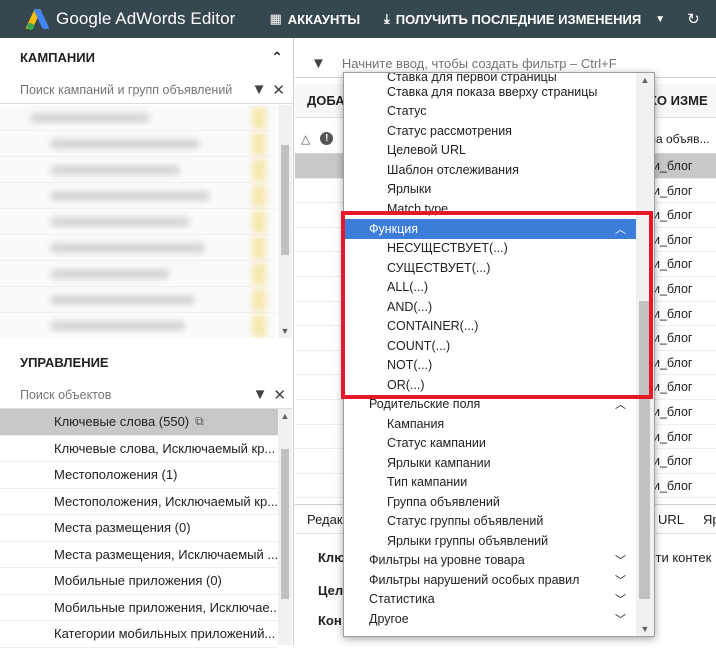 The image size is (716, 648). Describe the element at coordinates (394, 228) in the screenshot. I see `dropdown-group-label: Функция` at that location.